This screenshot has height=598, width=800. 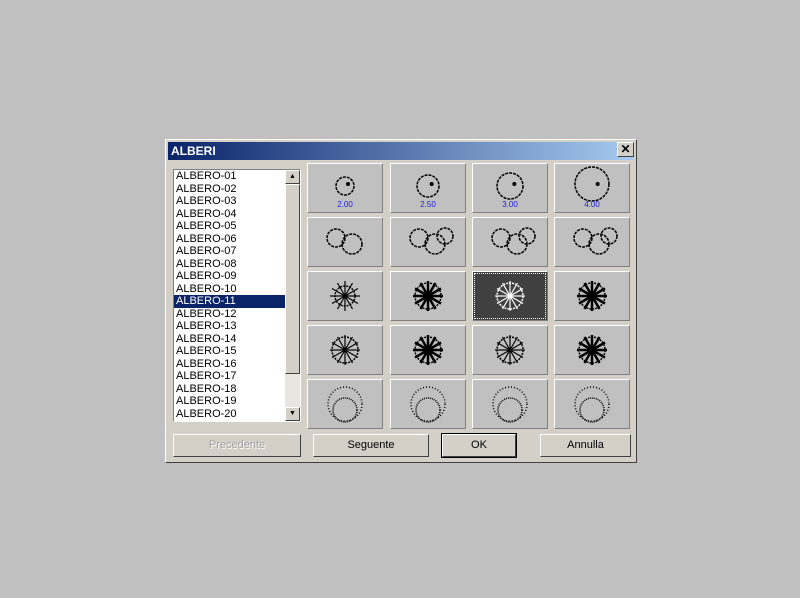 What do you see at coordinates (292, 279) in the screenshot?
I see `scroll-thumb` at bounding box center [292, 279].